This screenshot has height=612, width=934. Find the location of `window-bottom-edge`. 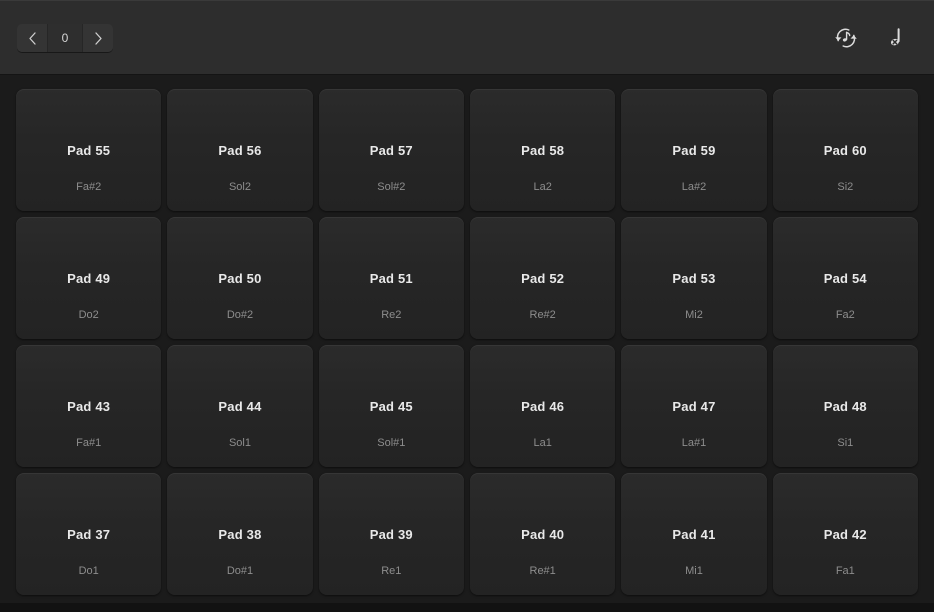

window-bottom-edge is located at coordinates (467, 607).